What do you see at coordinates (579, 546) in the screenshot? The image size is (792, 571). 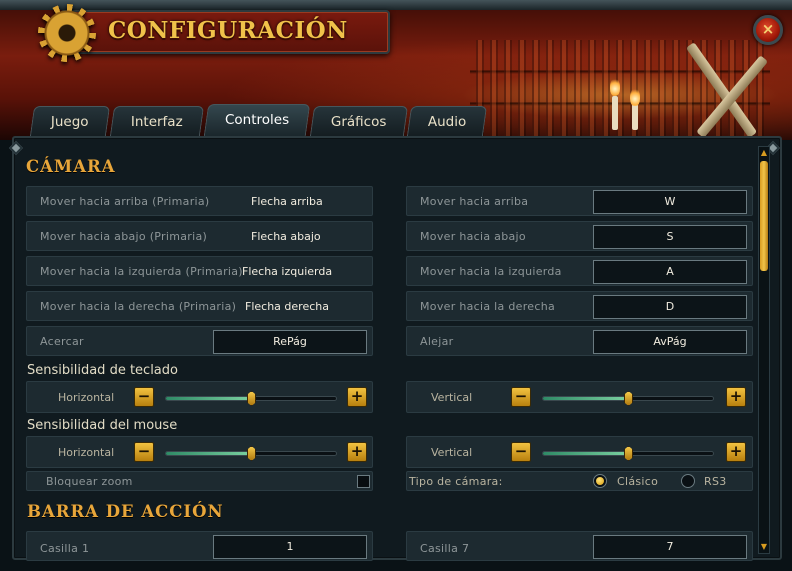 I see `keybind-row-slot-7: Casilla 7 7` at bounding box center [579, 546].